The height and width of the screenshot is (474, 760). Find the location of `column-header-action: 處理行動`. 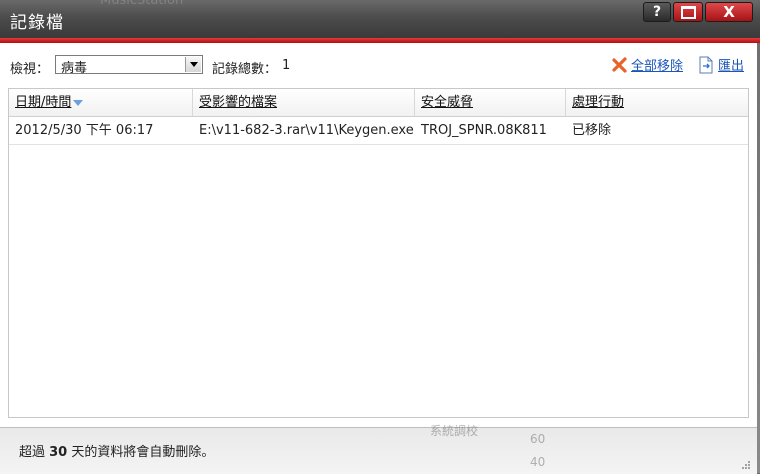

column-header-action: 處理行動 is located at coordinates (657, 102).